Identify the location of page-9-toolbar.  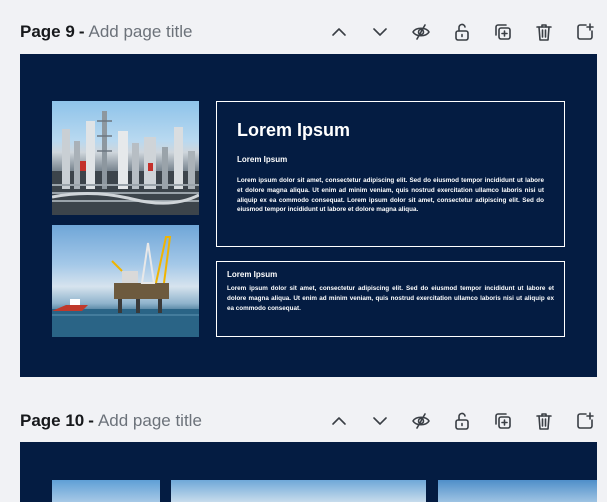
(461, 32).